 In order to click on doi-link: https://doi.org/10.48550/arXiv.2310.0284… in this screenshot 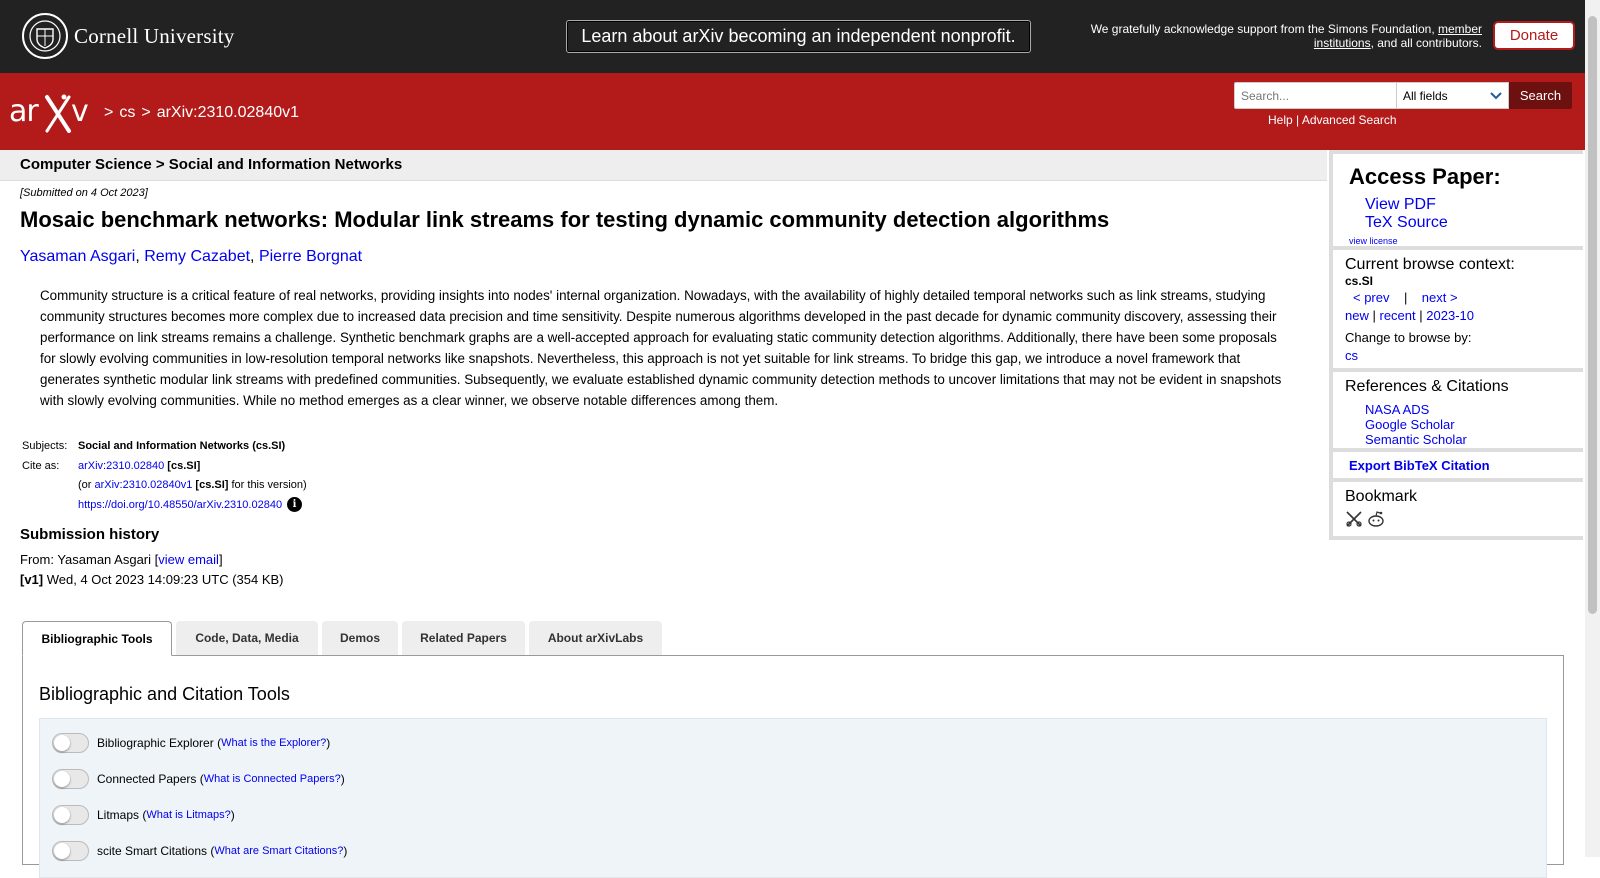, I will do `click(180, 505)`.